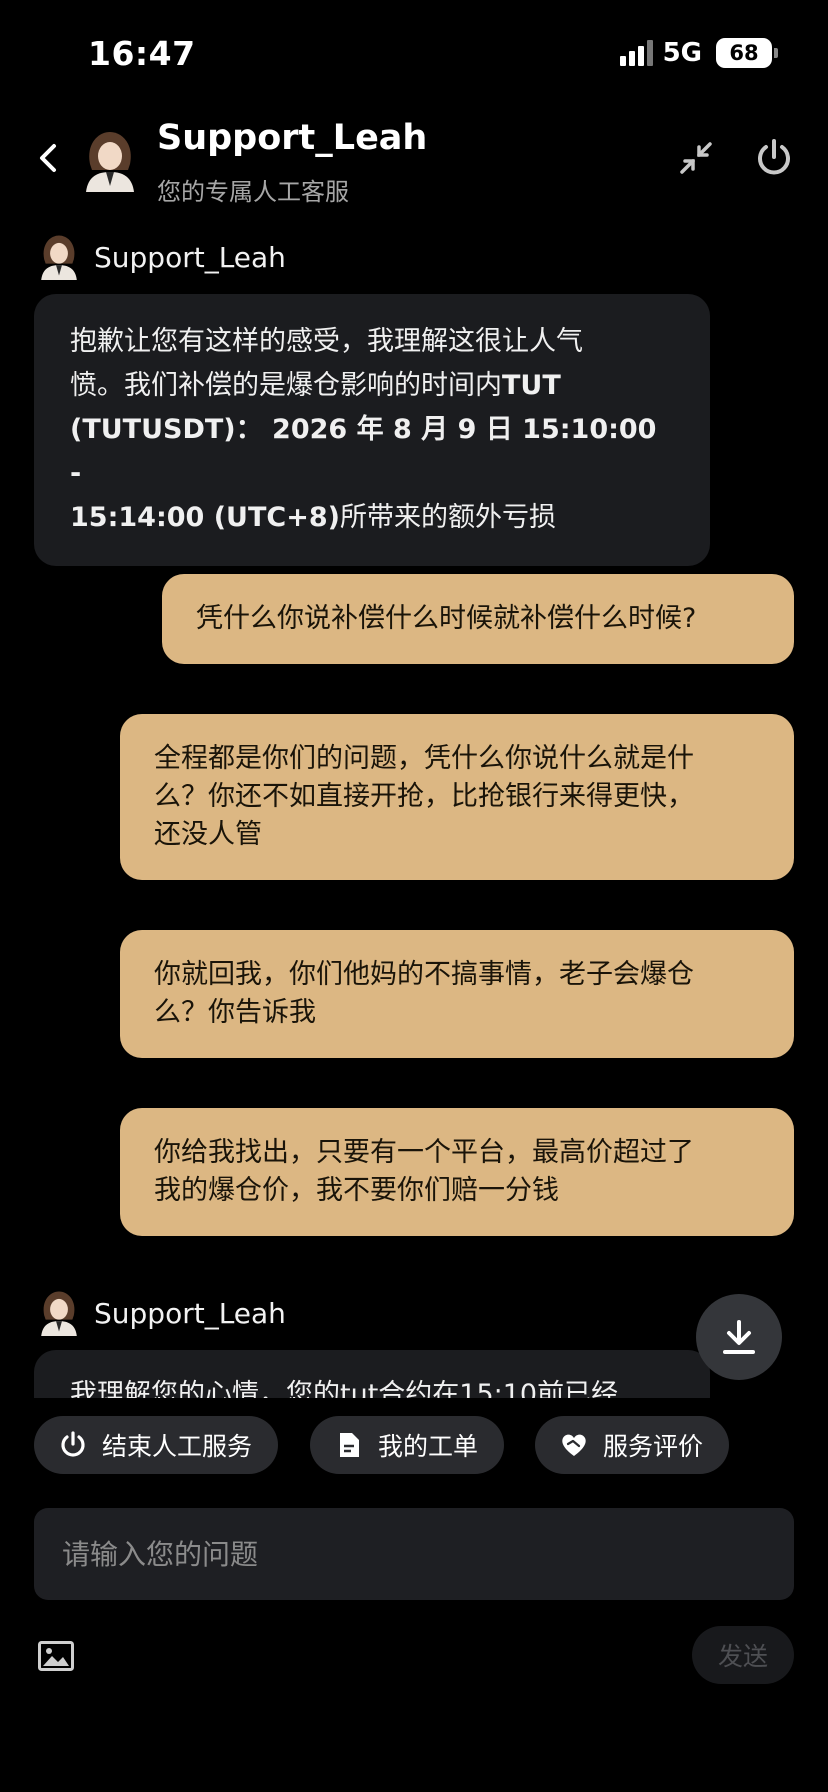 The width and height of the screenshot is (828, 1792). I want to click on message-text: 凭什么你说补偿什么时候就补偿什么时候?, so click(446, 618).